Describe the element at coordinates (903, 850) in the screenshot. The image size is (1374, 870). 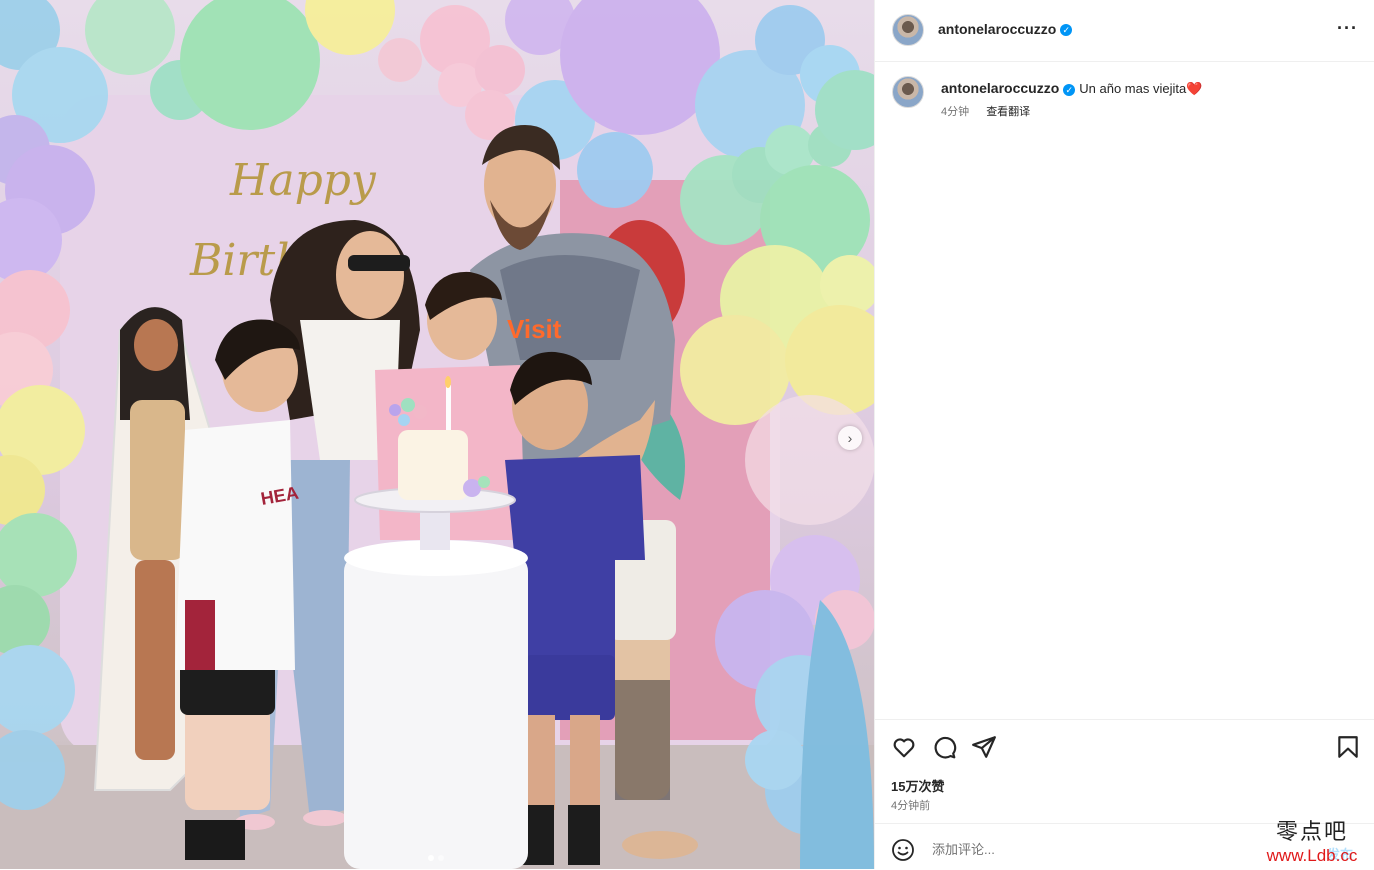
I see `emoji-icon` at that location.